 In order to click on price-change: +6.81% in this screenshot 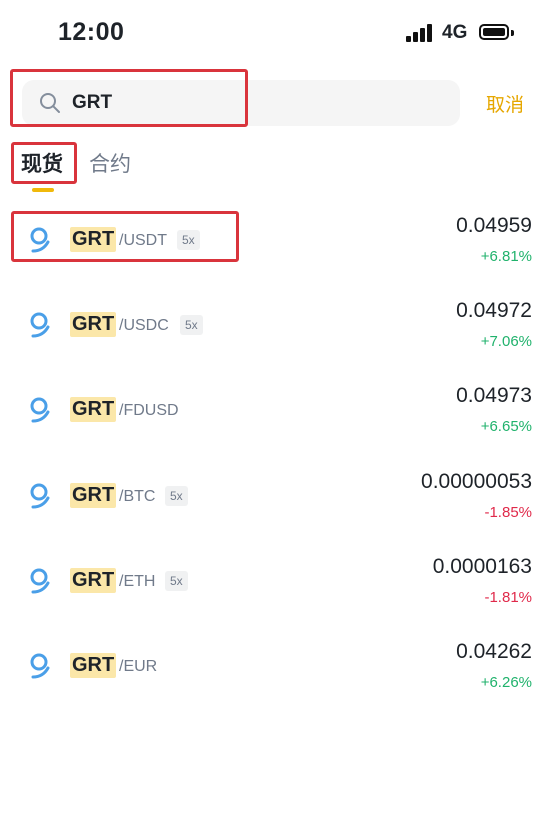, I will do `click(506, 256)`.